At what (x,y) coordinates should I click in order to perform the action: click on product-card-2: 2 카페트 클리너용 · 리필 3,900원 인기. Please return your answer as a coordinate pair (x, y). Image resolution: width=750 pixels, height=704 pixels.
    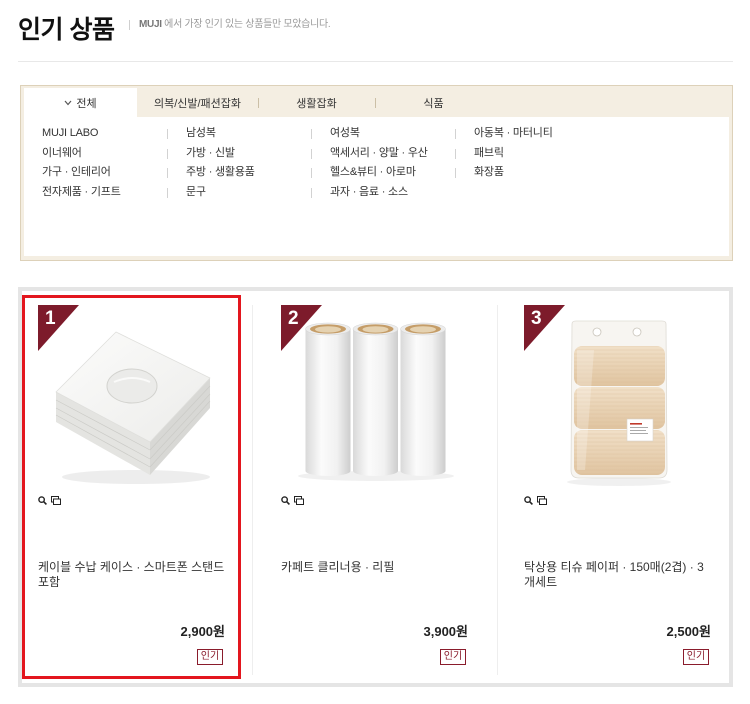
    Looking at the image, I should click on (374, 490).